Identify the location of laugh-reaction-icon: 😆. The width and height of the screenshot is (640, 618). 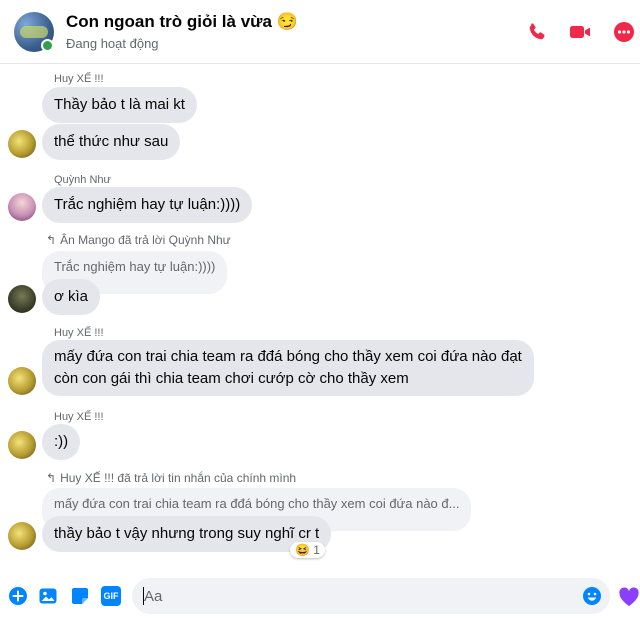
(302, 550).